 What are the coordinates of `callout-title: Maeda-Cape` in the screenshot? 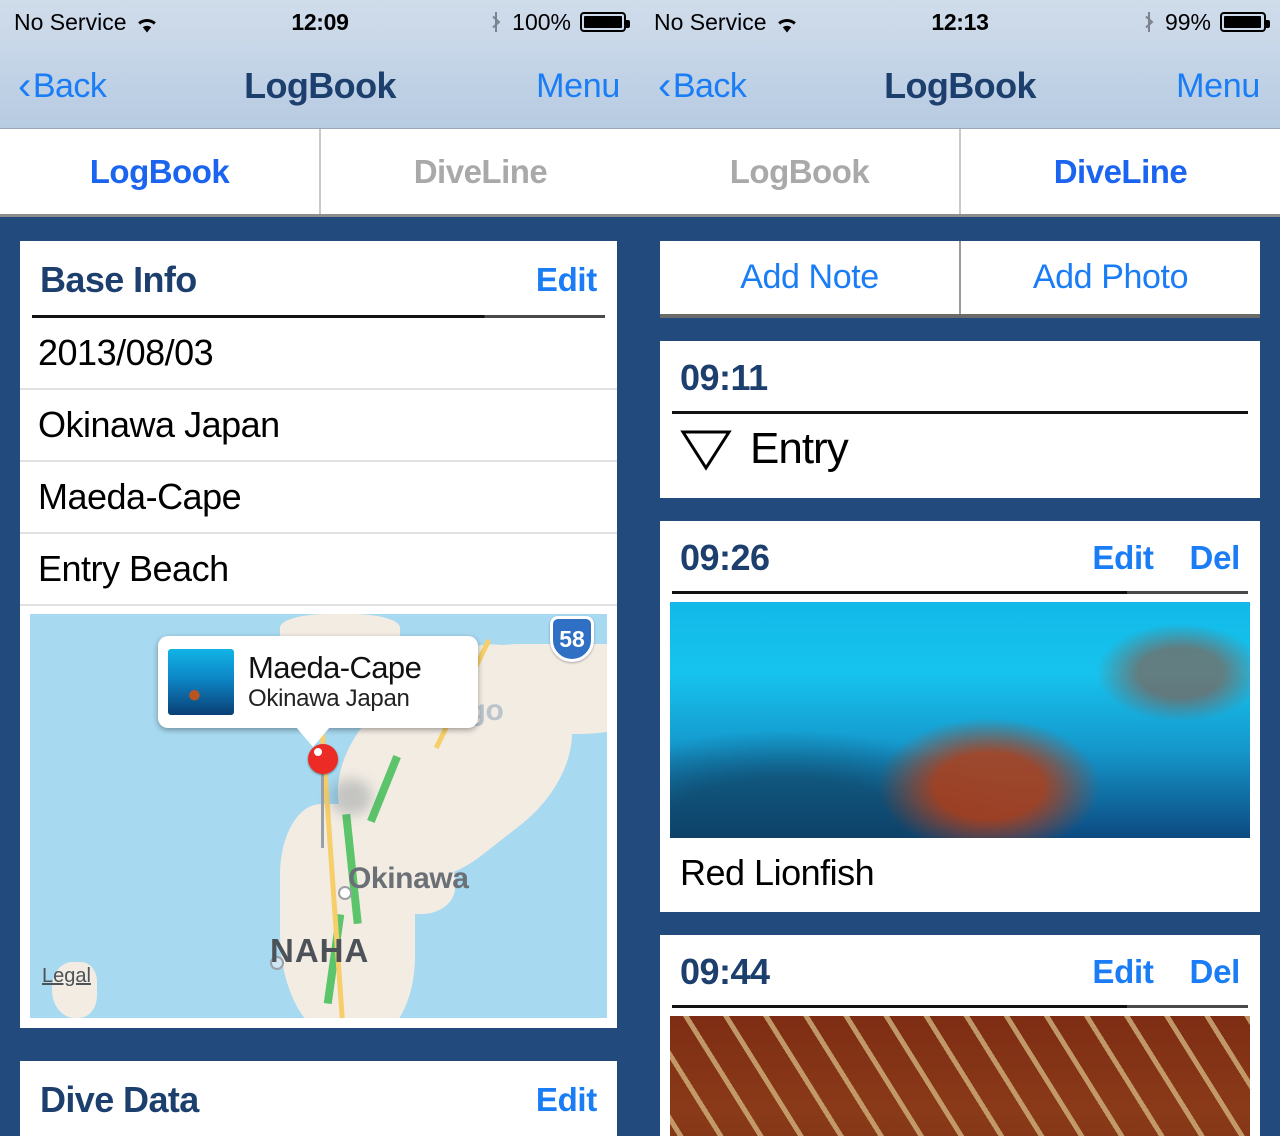 It's located at (335, 668).